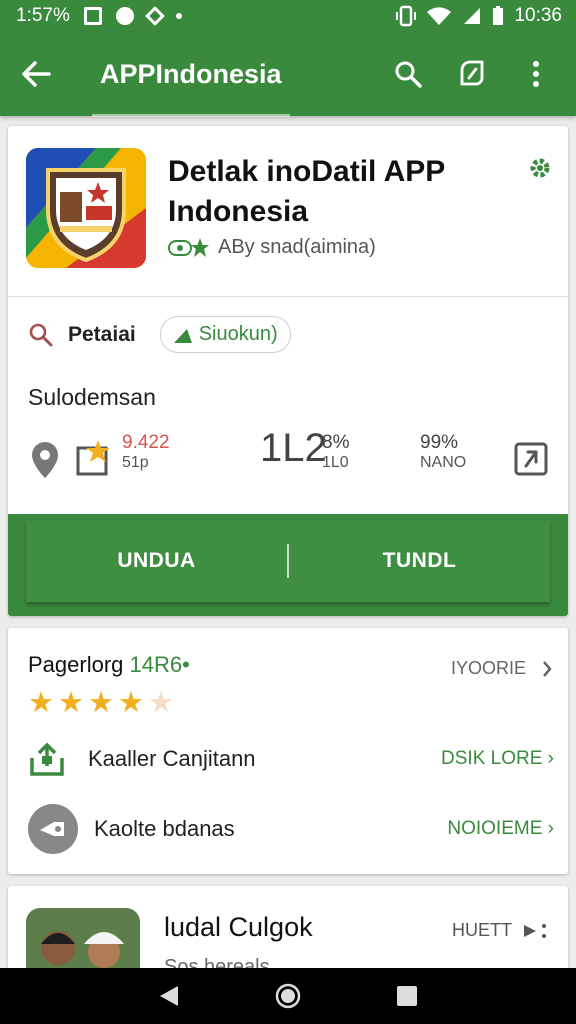  What do you see at coordinates (76, 664) in the screenshot?
I see `rating-title-label: Pagerlorg` at bounding box center [76, 664].